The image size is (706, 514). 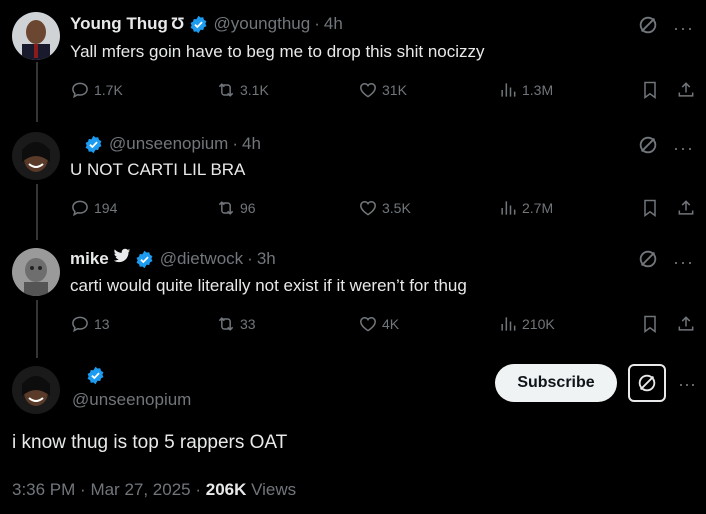 I want to click on tweet-meta: 3:36 PM · Mar 27, 2025 · 206K Views, so click(x=154, y=490).